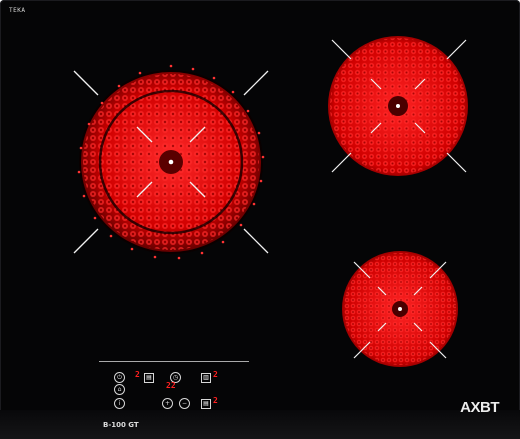 This screenshot has width=520, height=439. What do you see at coordinates (167, 403) in the screenshot?
I see `plus-button: +` at bounding box center [167, 403].